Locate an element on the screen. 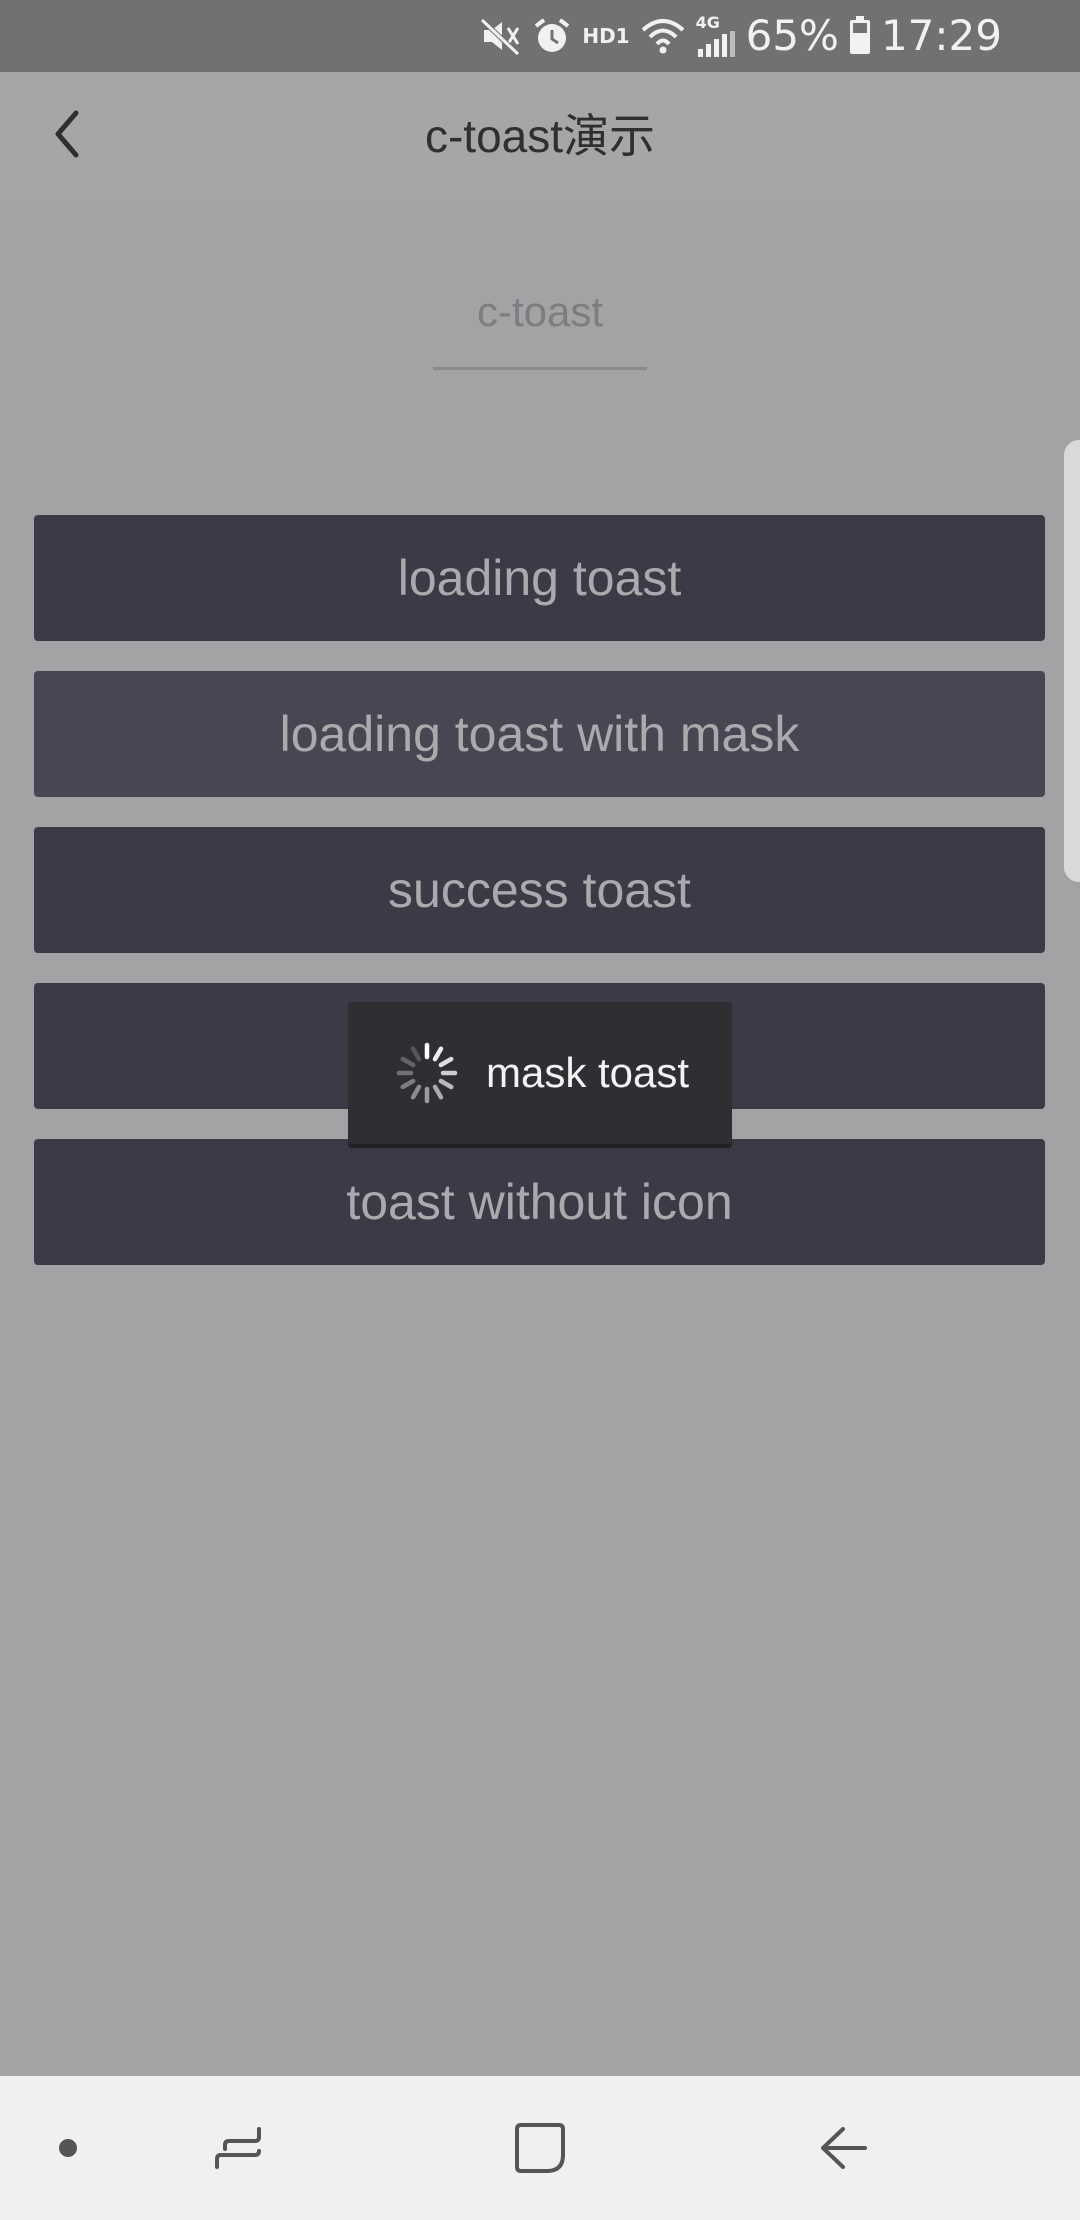  clock: 17:29 is located at coordinates (941, 35).